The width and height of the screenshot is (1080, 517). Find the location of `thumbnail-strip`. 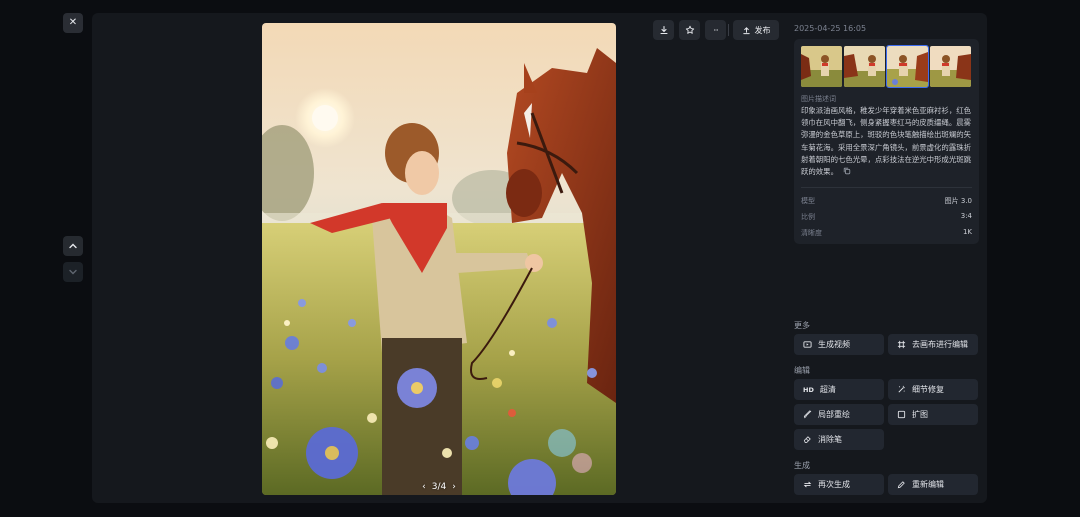

thumbnail-strip is located at coordinates (886, 66).